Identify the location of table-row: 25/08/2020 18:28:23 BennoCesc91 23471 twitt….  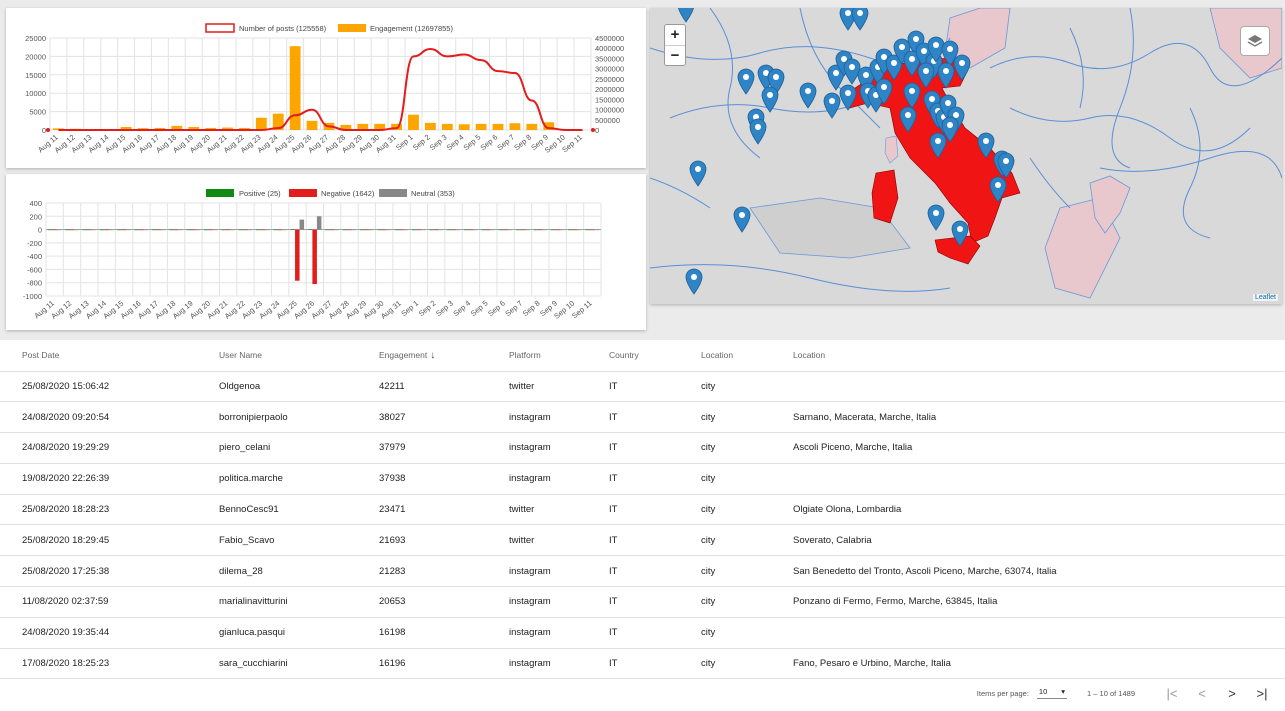
(642, 510).